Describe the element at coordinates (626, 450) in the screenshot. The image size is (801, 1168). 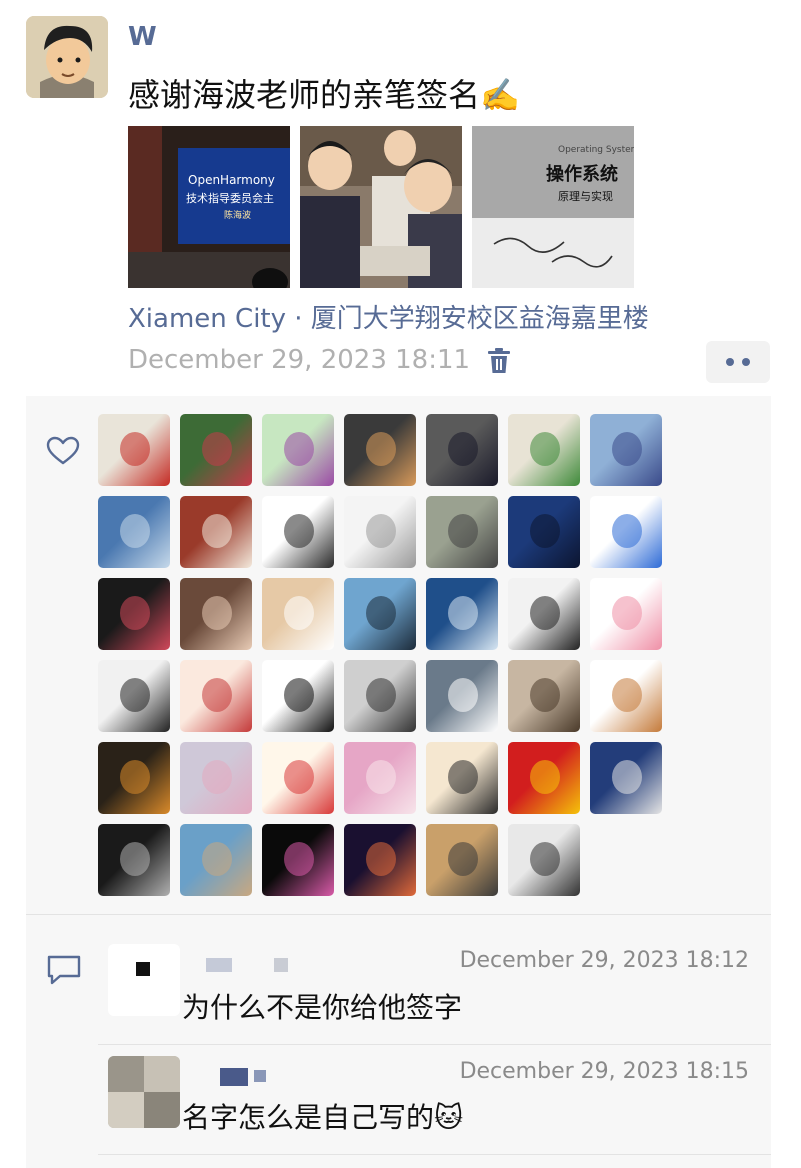
I see `likes-avatar-sleeping-anime` at that location.